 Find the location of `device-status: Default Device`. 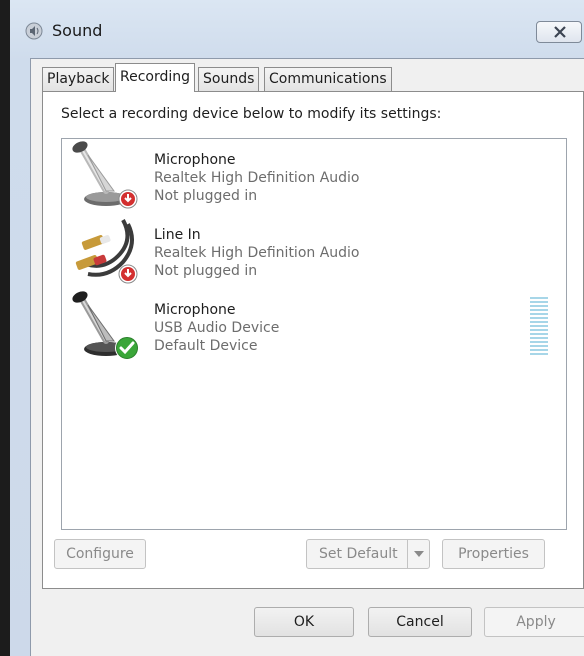

device-status: Default Device is located at coordinates (206, 346).